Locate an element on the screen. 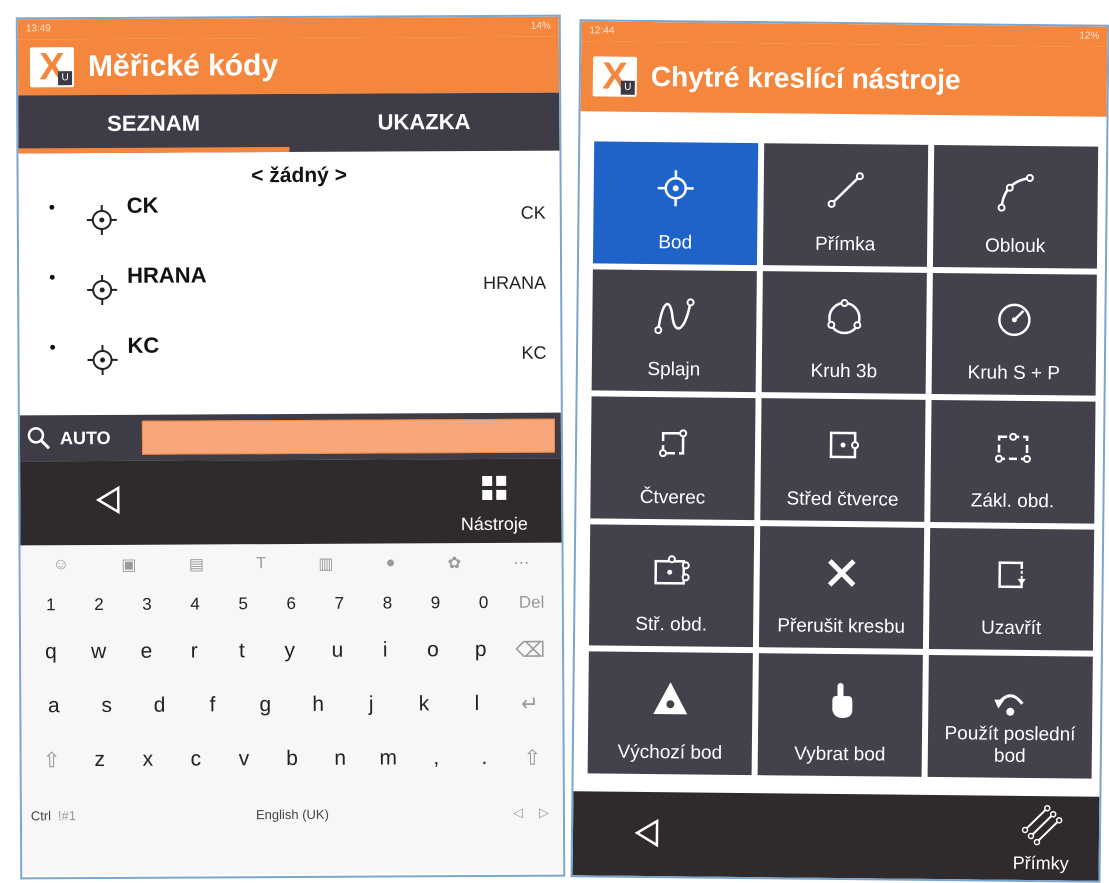 The image size is (1109, 883). key: 2 is located at coordinates (99, 605).